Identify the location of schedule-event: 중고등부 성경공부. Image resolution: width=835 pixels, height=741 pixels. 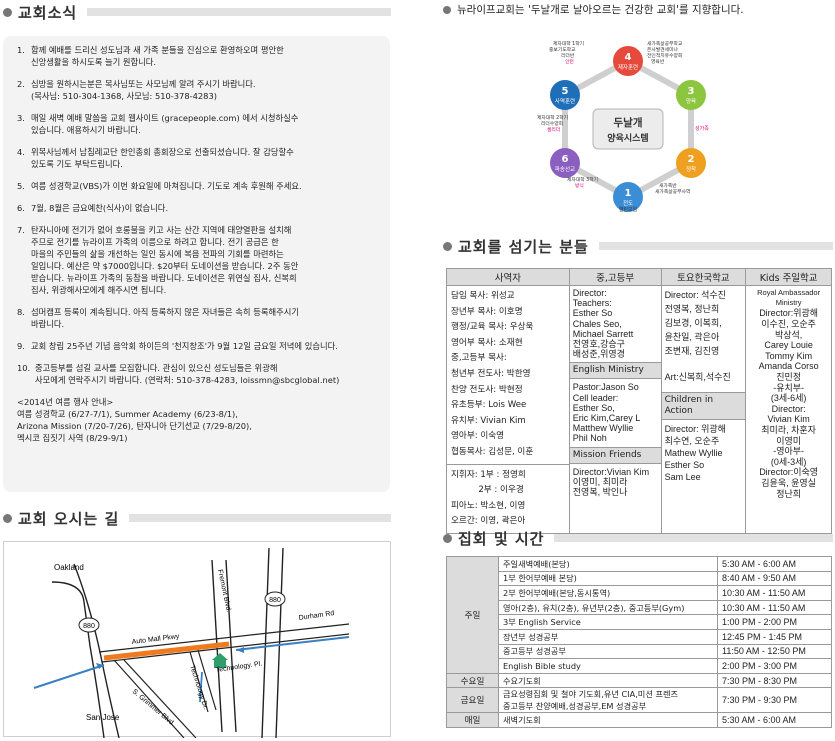
(608, 651).